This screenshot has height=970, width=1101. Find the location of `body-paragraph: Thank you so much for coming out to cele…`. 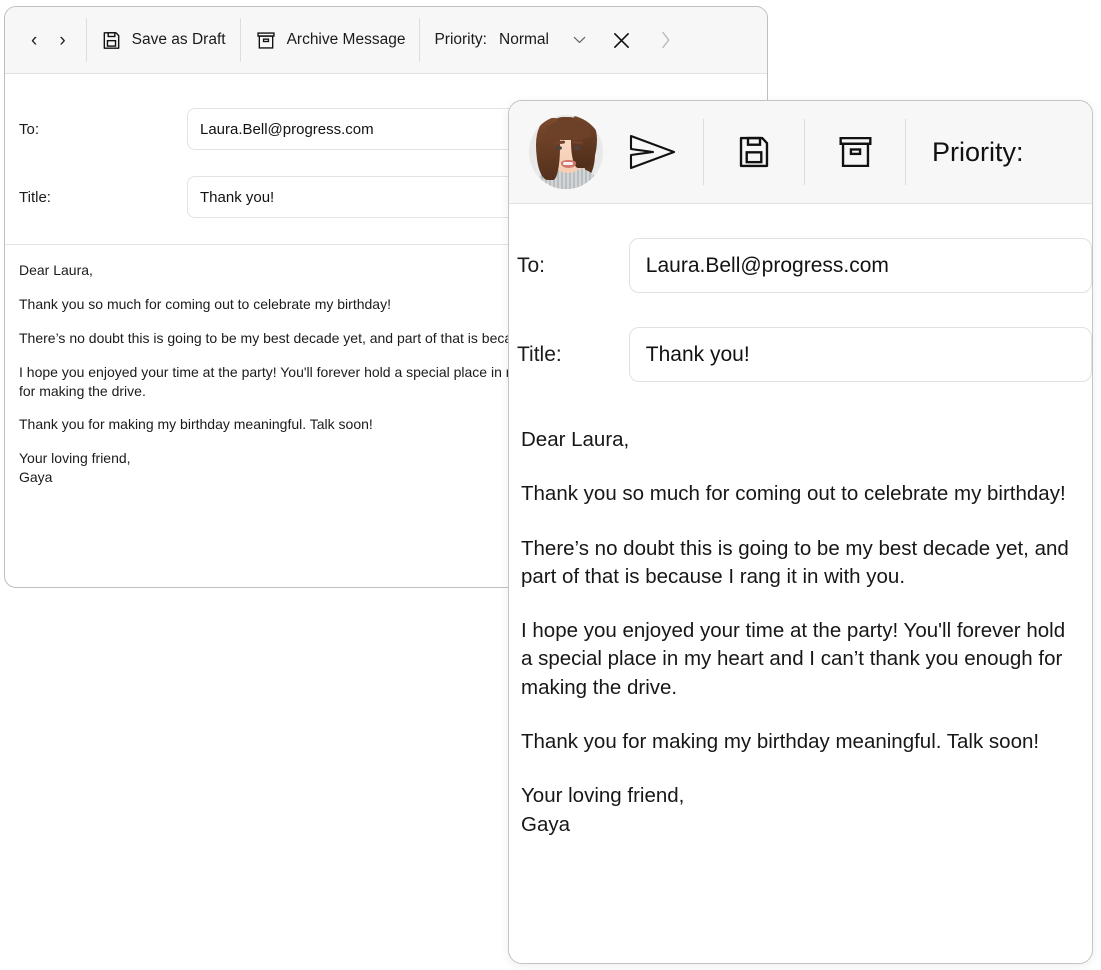

body-paragraph: Thank you so much for coming out to cele… is located at coordinates (793, 494).